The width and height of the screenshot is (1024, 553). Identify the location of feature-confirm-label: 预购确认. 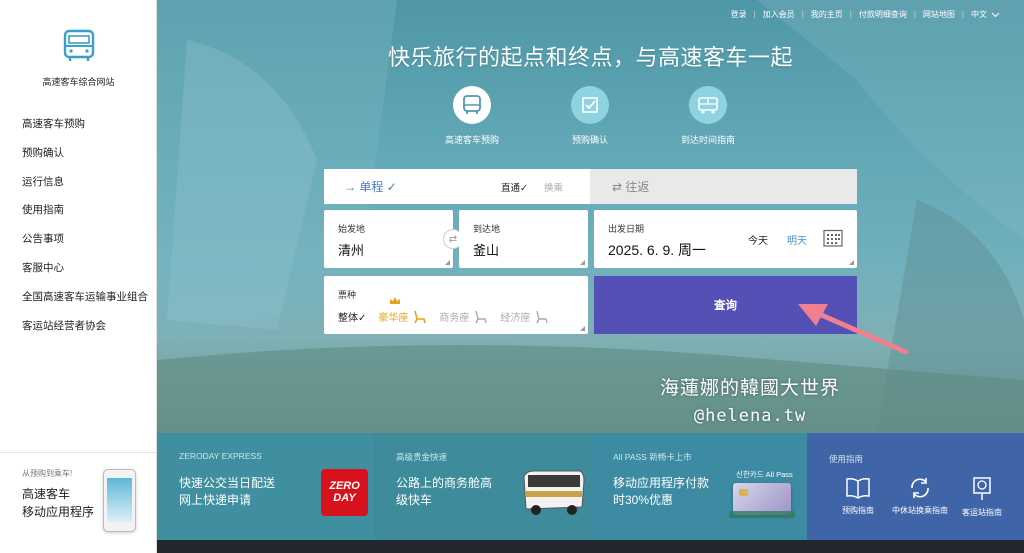
(589, 140).